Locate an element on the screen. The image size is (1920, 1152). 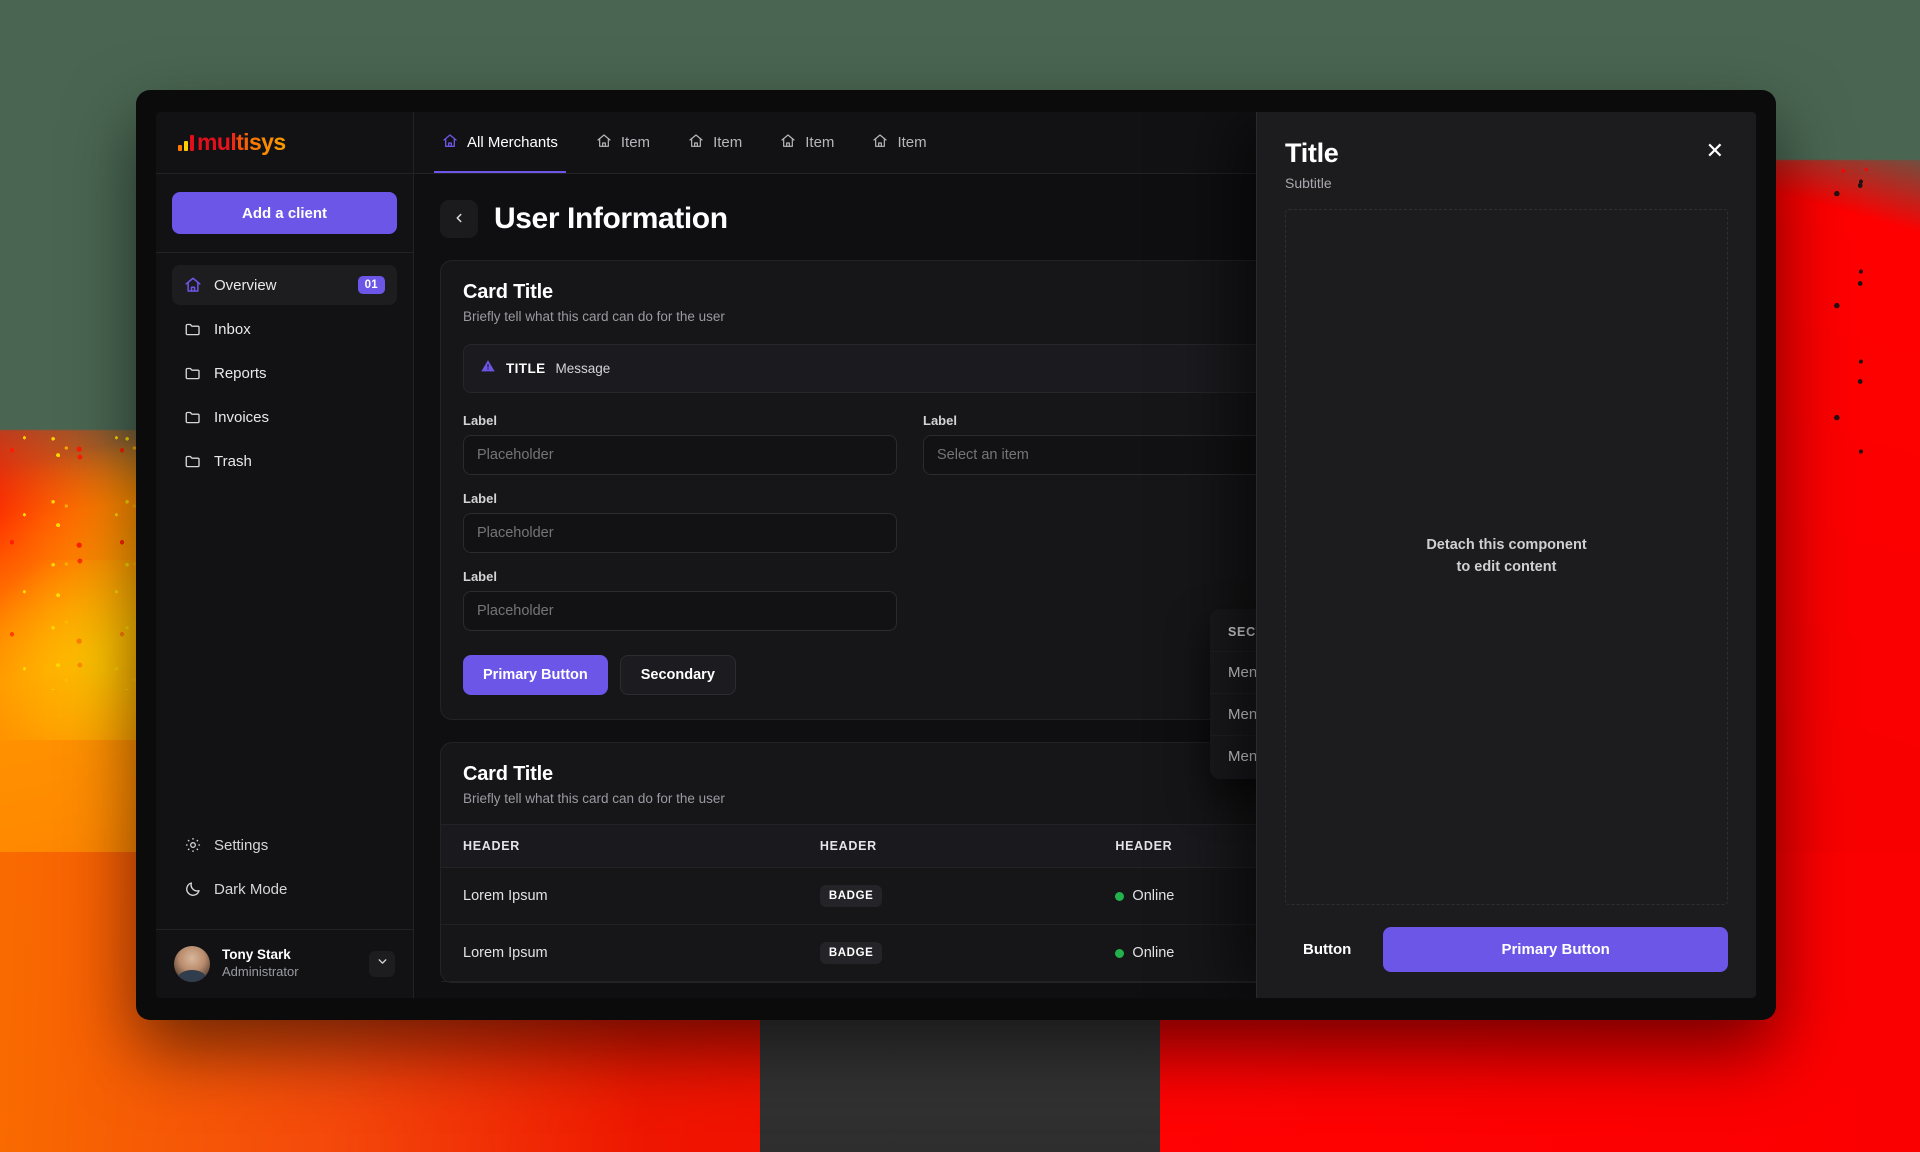
back-button is located at coordinates (459, 219).